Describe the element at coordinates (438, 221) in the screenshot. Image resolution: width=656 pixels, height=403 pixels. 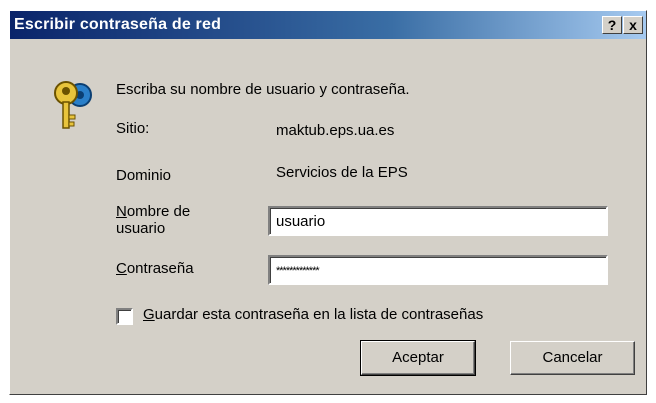
I see `username-input: usuario` at that location.